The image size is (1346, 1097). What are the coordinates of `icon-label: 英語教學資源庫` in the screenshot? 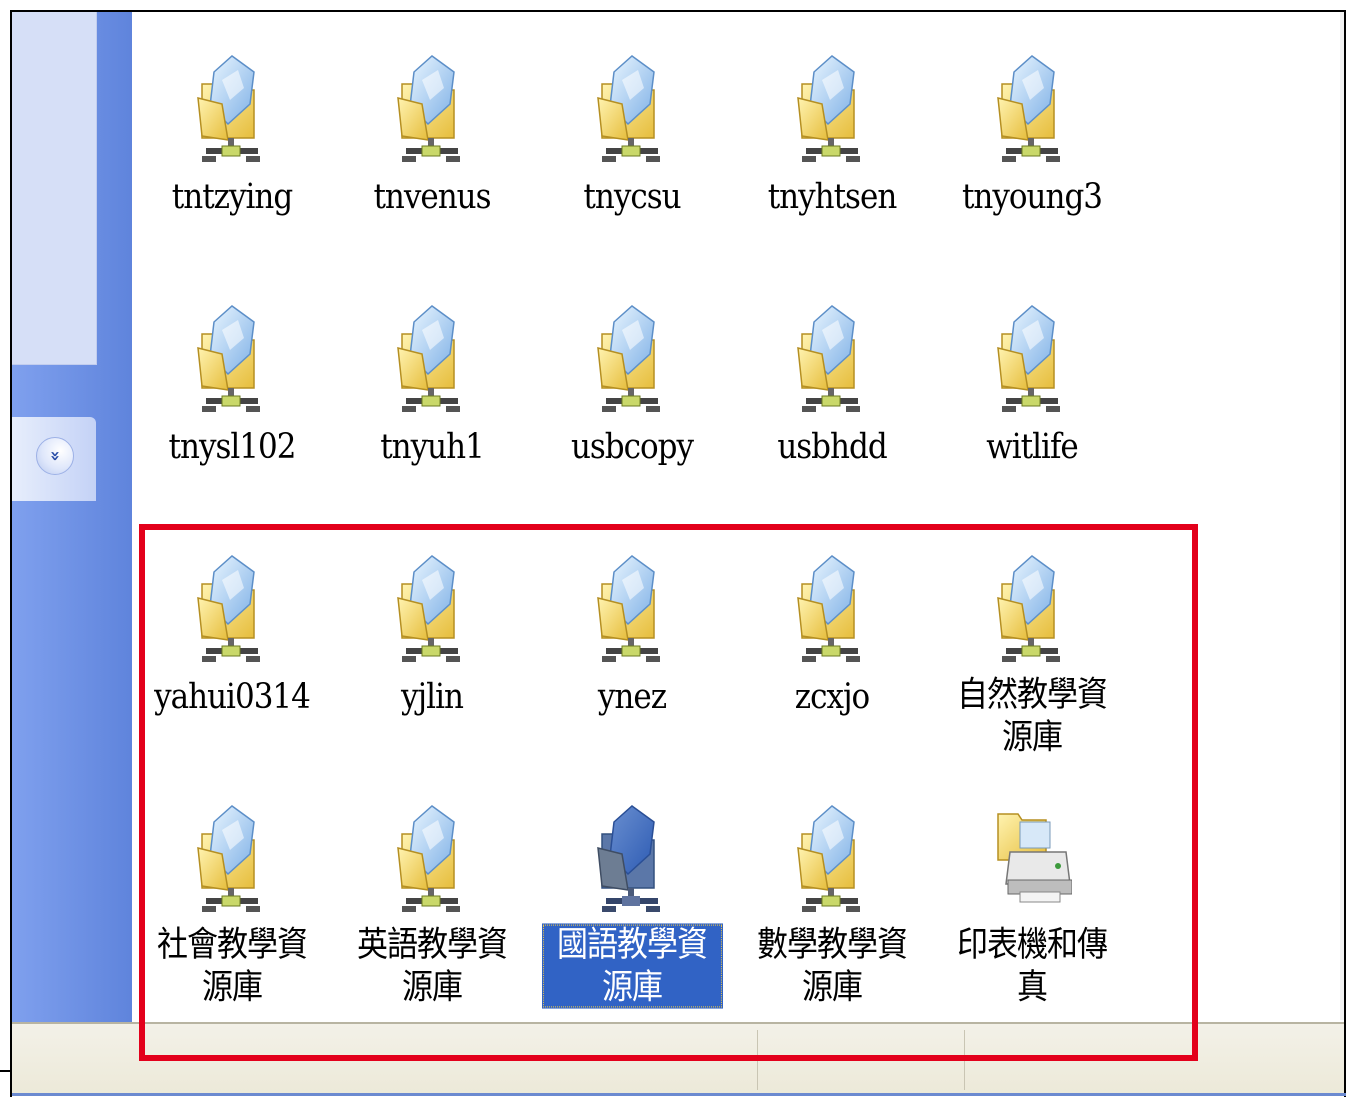 It's located at (432, 966).